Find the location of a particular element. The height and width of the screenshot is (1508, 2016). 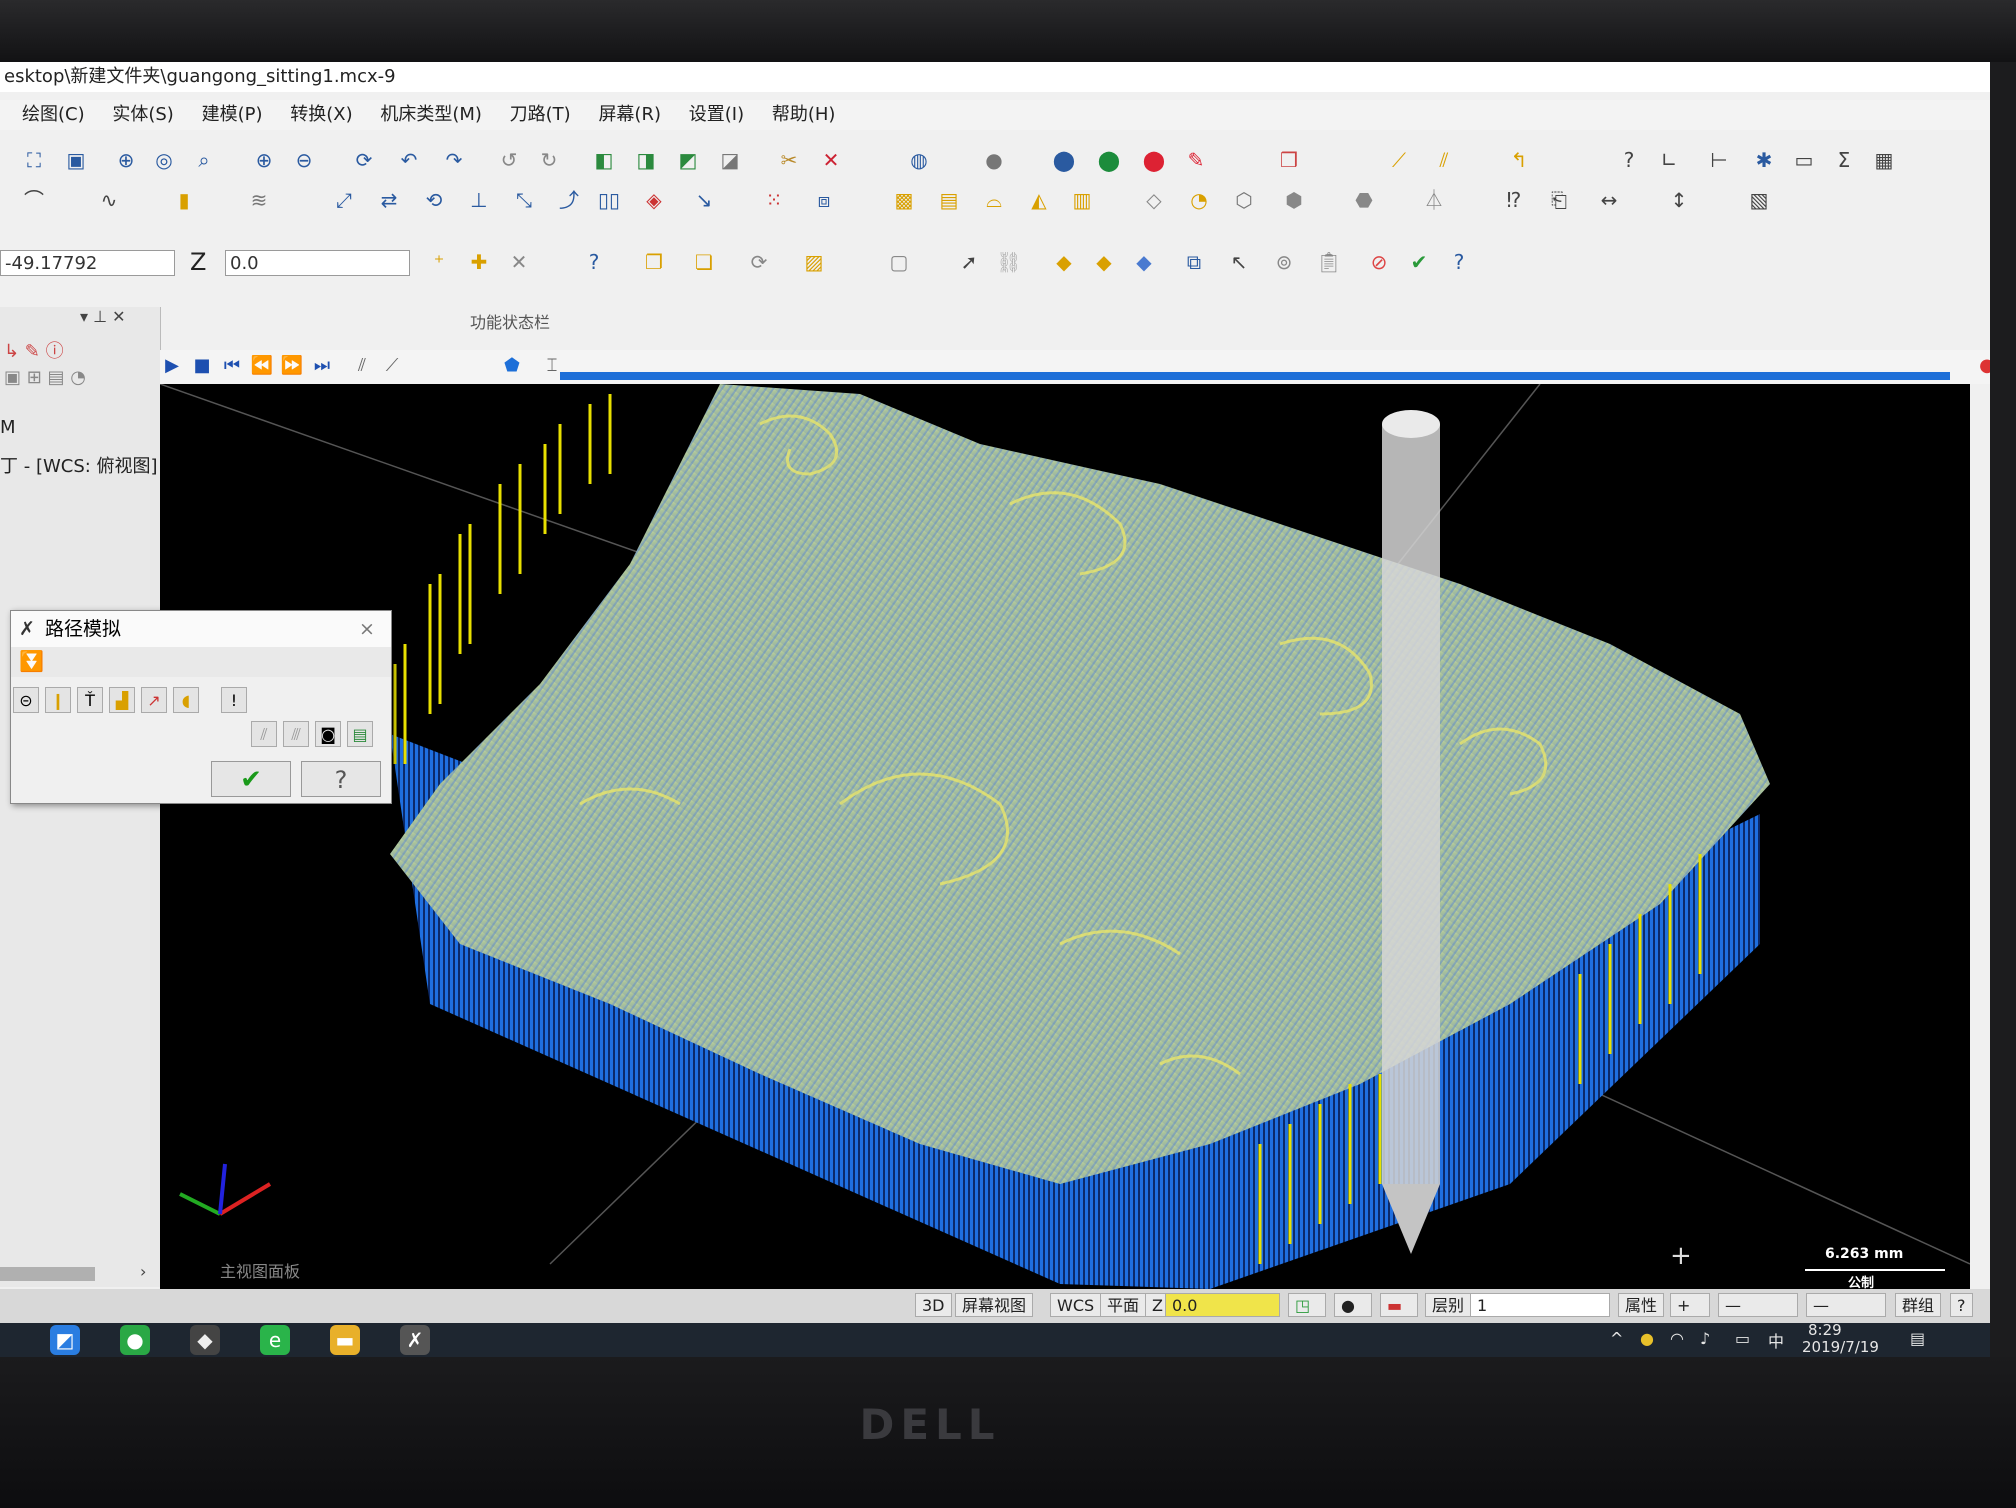

stretch-icon: ⤴ is located at coordinates (569, 200).